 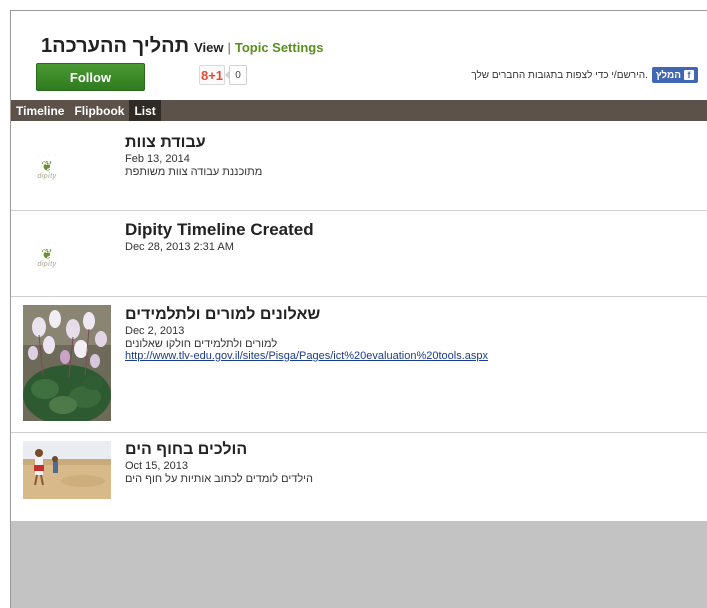 What do you see at coordinates (155, 331) in the screenshot?
I see `event-date: Dec 2, 2013` at bounding box center [155, 331].